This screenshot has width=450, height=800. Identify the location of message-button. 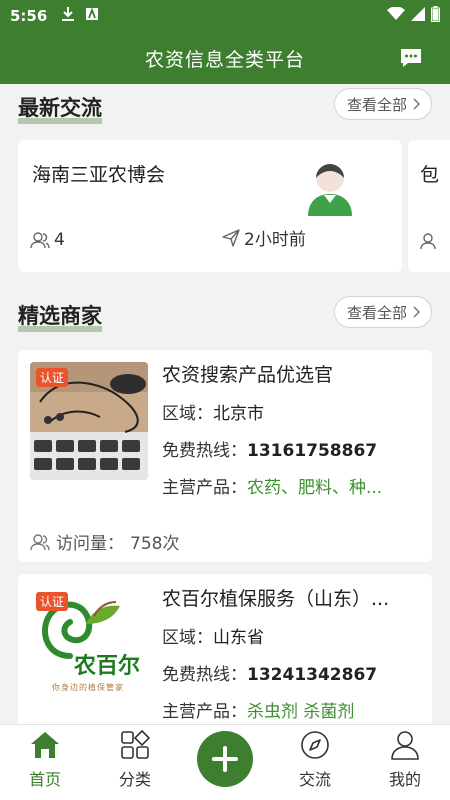
(411, 58).